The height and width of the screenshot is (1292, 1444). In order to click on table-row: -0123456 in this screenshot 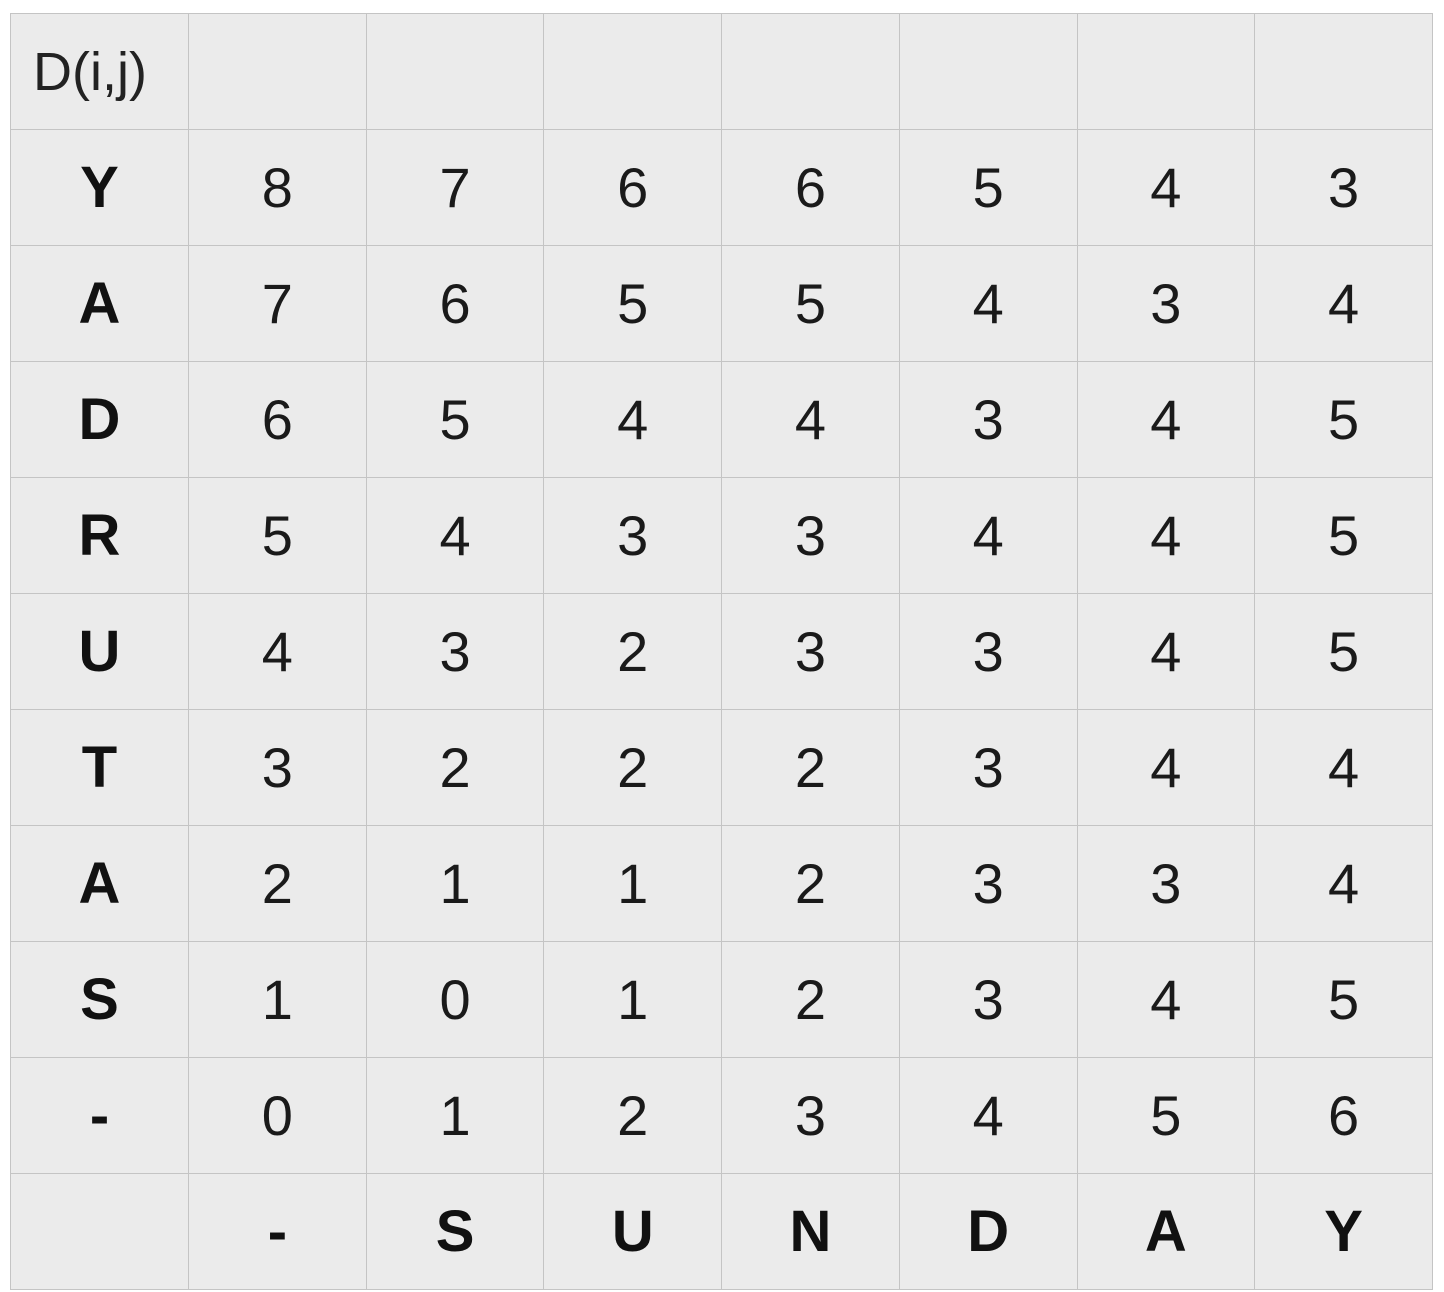, I will do `click(721, 1115)`.